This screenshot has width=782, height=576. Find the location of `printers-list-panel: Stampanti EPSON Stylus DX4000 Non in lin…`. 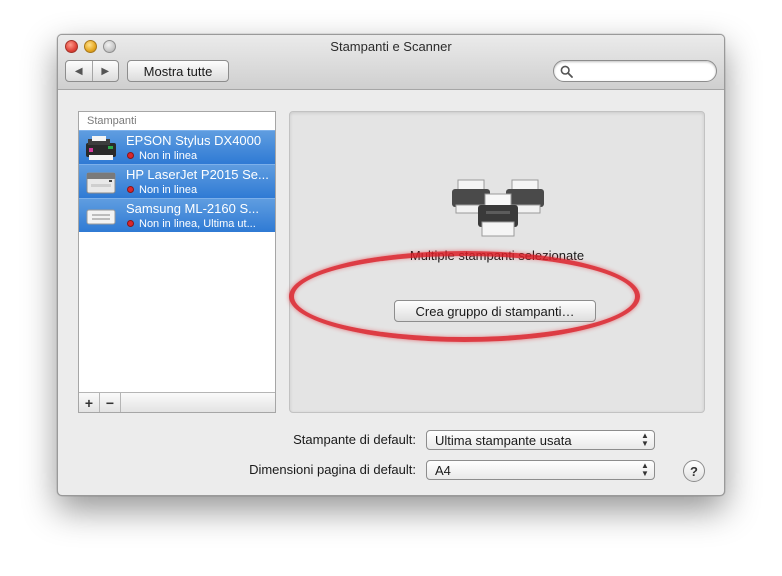

printers-list-panel: Stampanti EPSON Stylus DX4000 Non in lin… is located at coordinates (177, 262).